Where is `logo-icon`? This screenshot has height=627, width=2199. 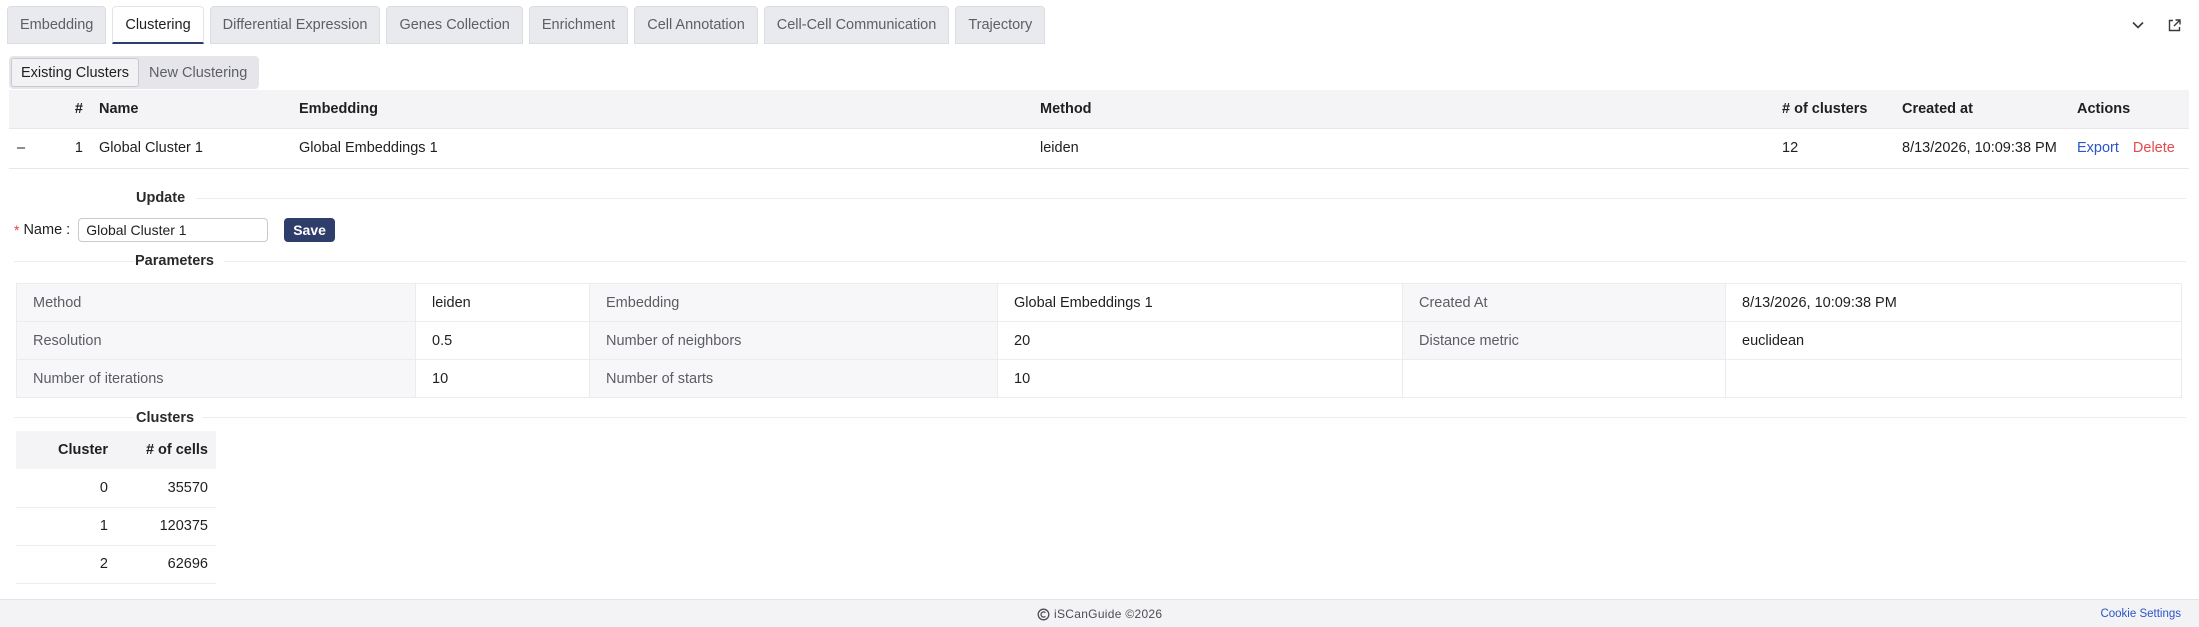 logo-icon is located at coordinates (1043, 614).